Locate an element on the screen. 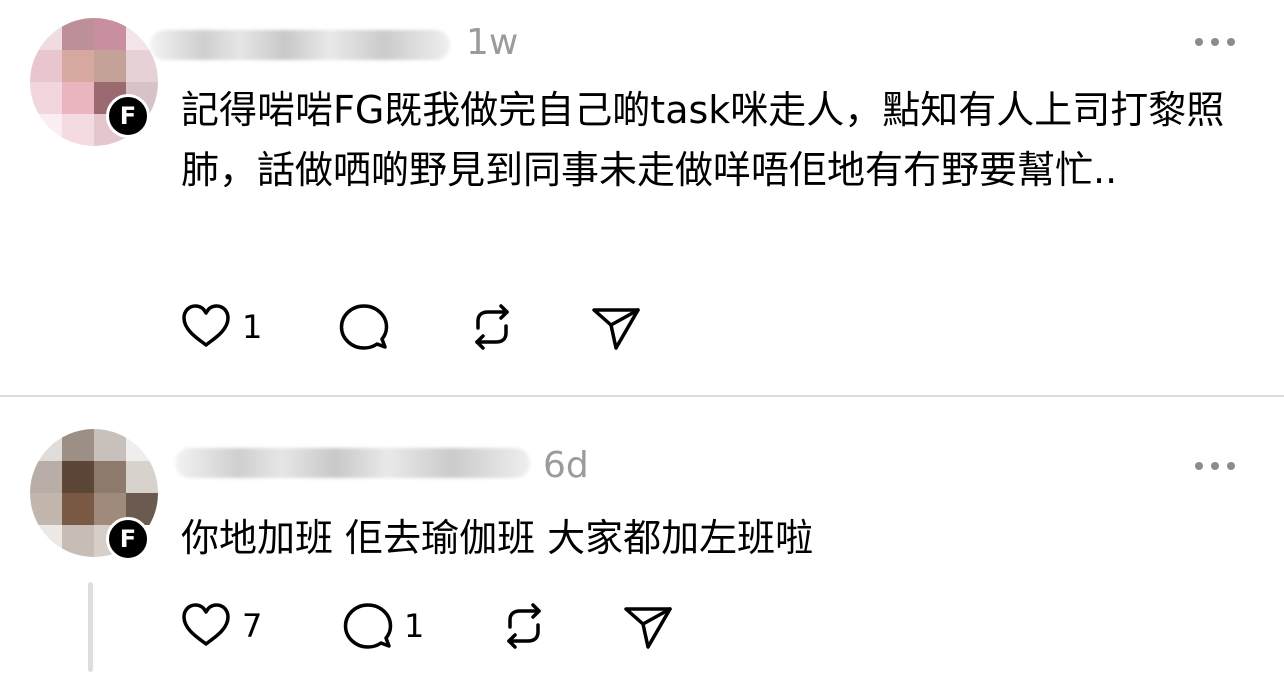 This screenshot has height=682, width=1284. comment-button is located at coordinates (364, 327).